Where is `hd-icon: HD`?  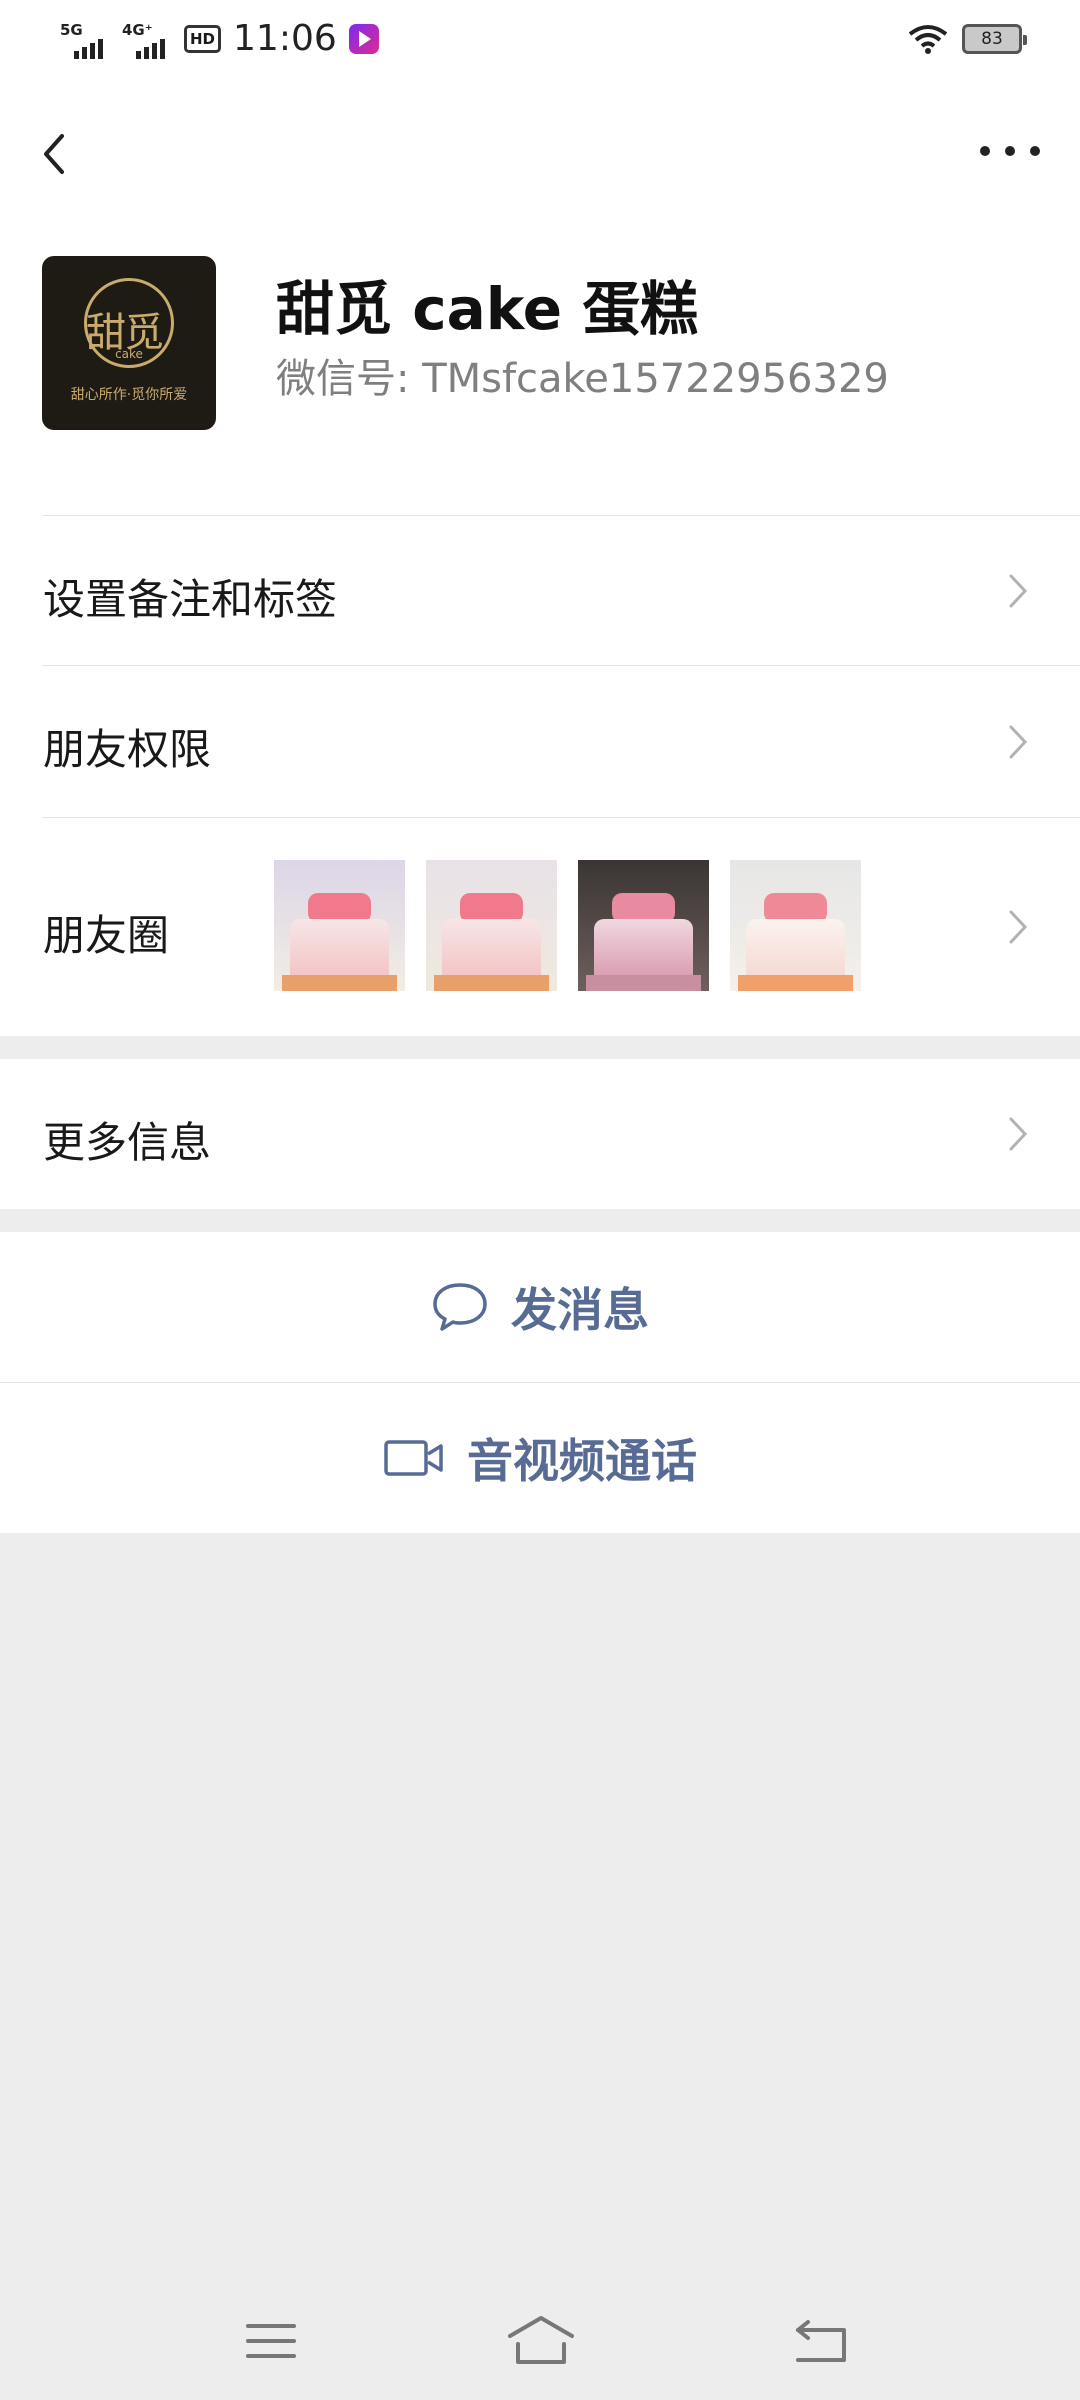
hd-icon: HD is located at coordinates (203, 38).